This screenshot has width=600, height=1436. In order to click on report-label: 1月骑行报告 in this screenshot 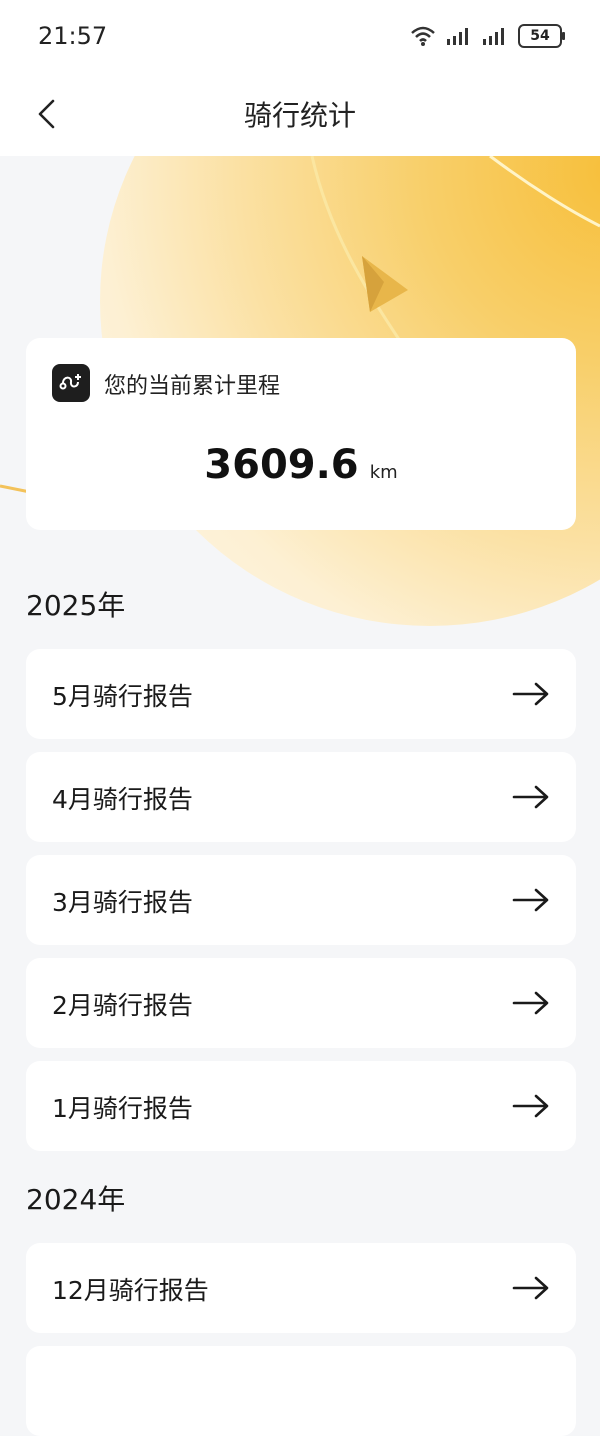, I will do `click(122, 1108)`.